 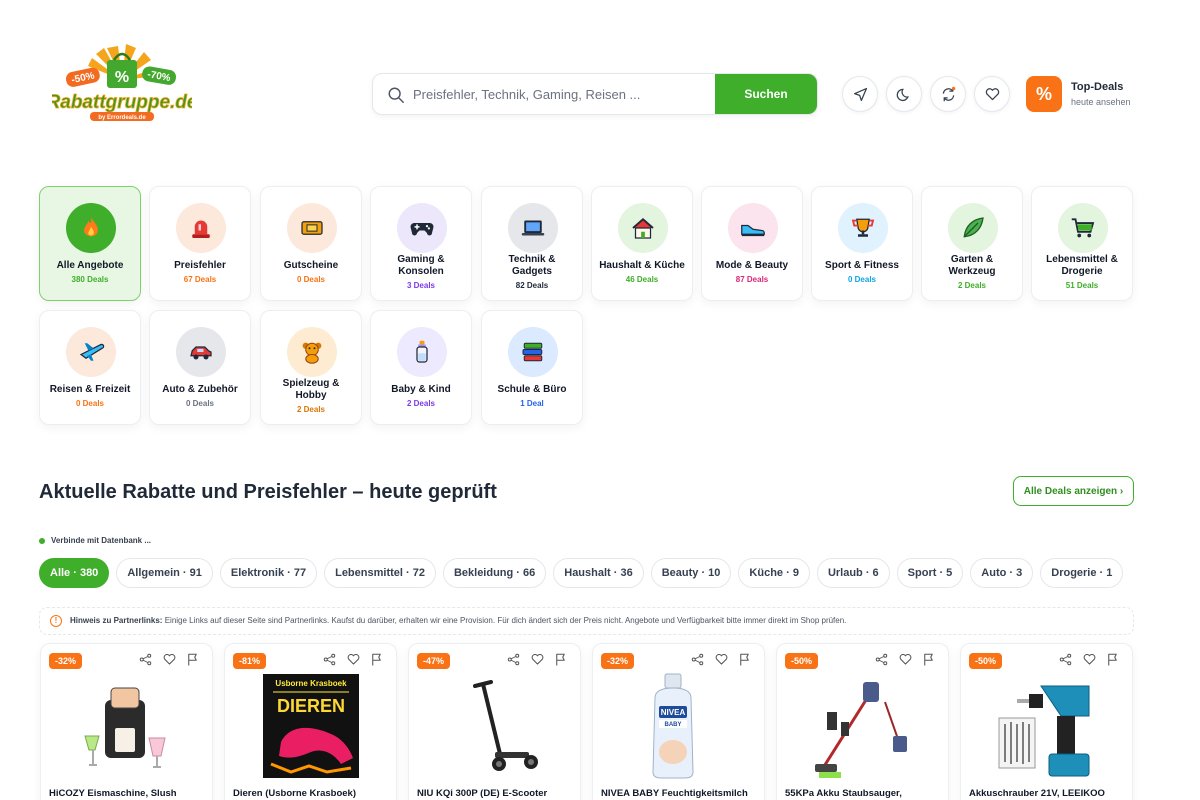 I want to click on category-card: Lebensmittel & Drogerie 51 Deals, so click(x=1082, y=243).